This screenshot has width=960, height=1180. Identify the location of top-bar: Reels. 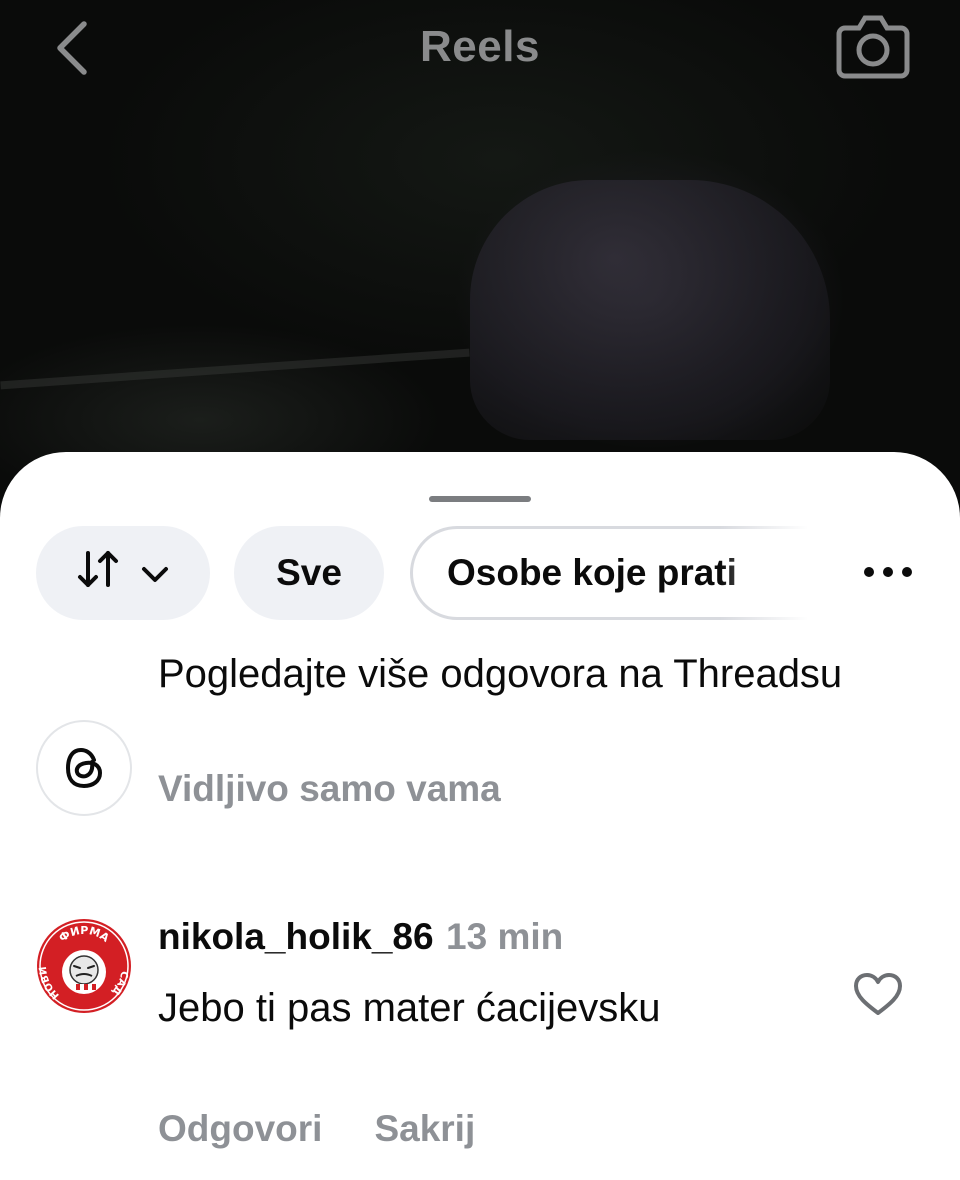
(480, 50).